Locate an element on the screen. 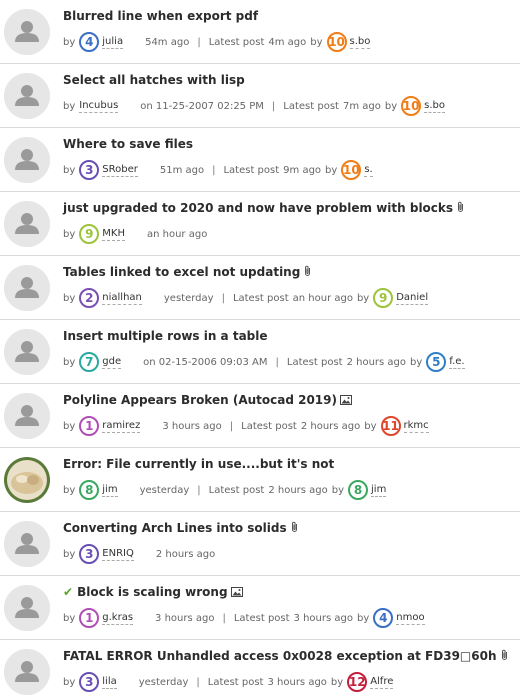 The height and width of the screenshot is (700, 520). topic-title: Select all hatches with lisp is located at coordinates (154, 80).